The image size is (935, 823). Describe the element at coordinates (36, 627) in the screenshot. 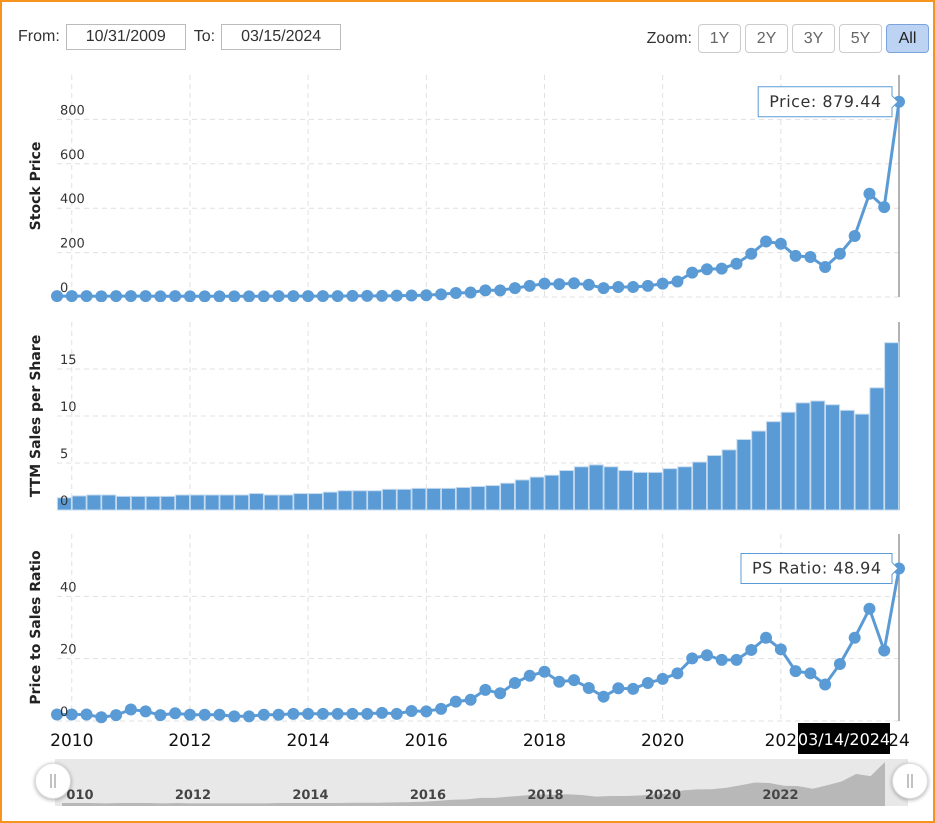

I see `axis-title: Price to Sales Ratio` at that location.